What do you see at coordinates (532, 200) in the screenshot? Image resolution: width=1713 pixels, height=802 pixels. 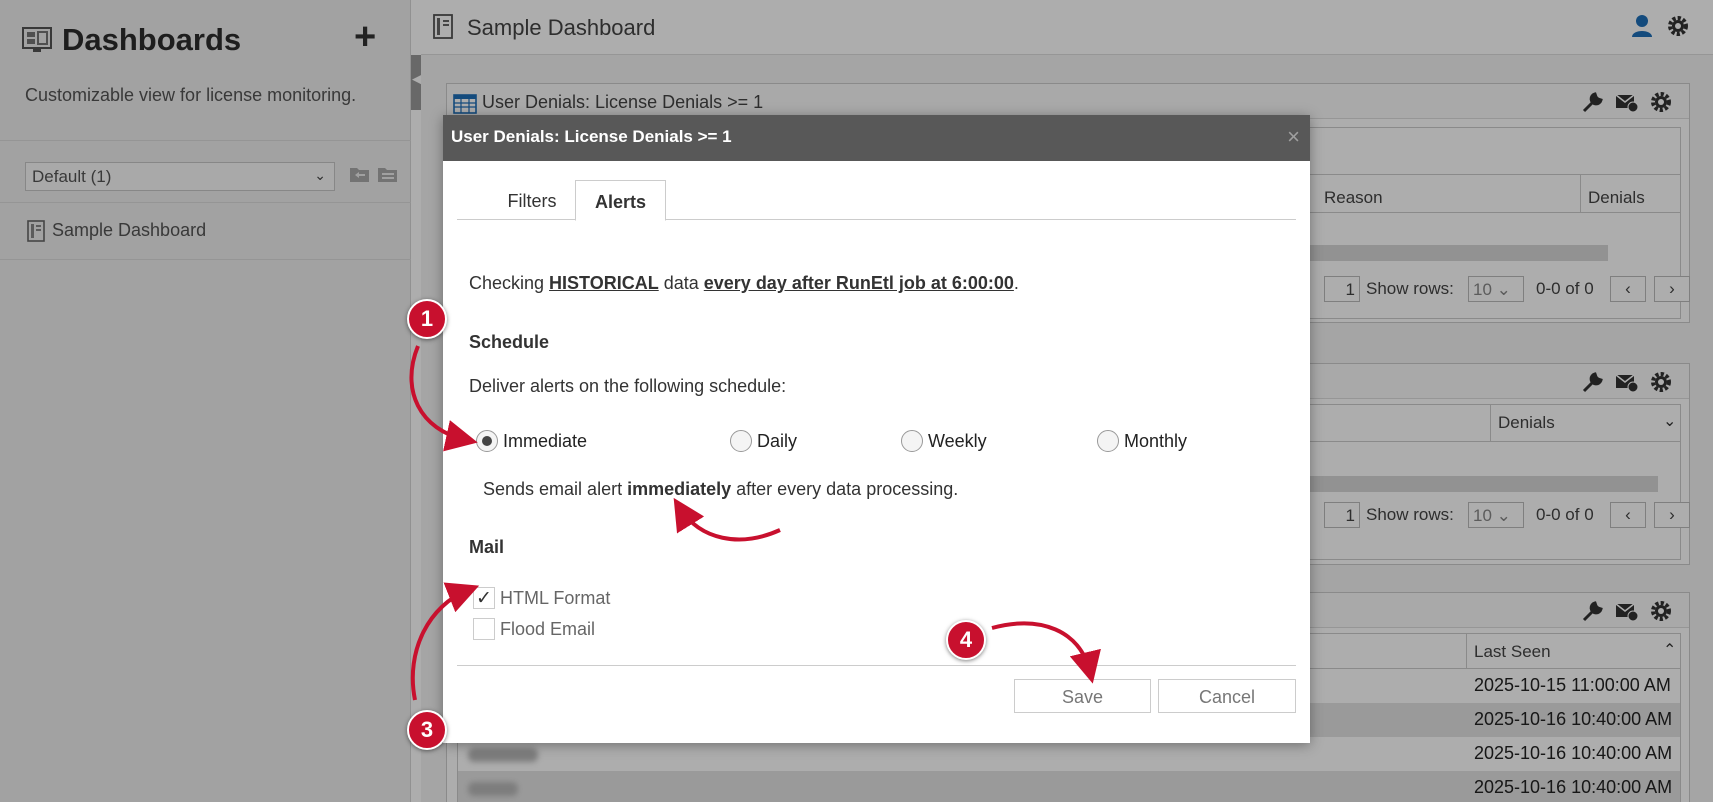 I see `tab-filters: Filters` at bounding box center [532, 200].